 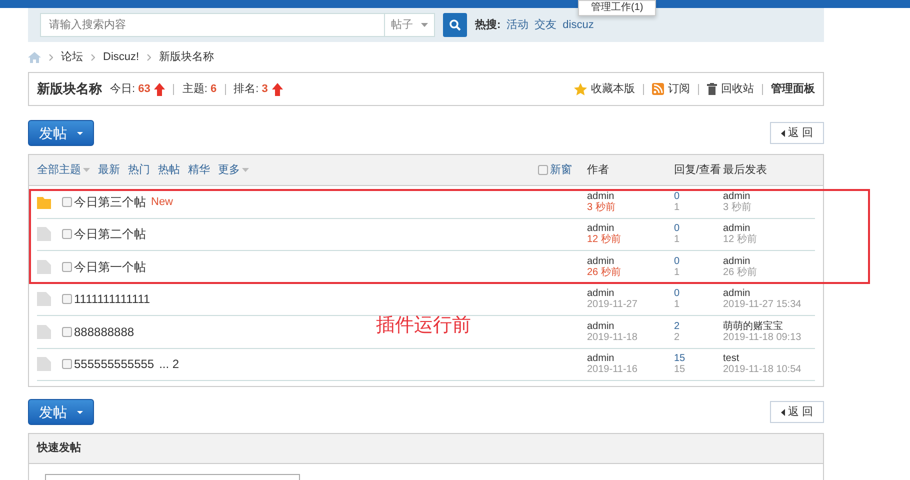 What do you see at coordinates (604, 272) in the screenshot?
I see `post-time: 26 秒前` at bounding box center [604, 272].